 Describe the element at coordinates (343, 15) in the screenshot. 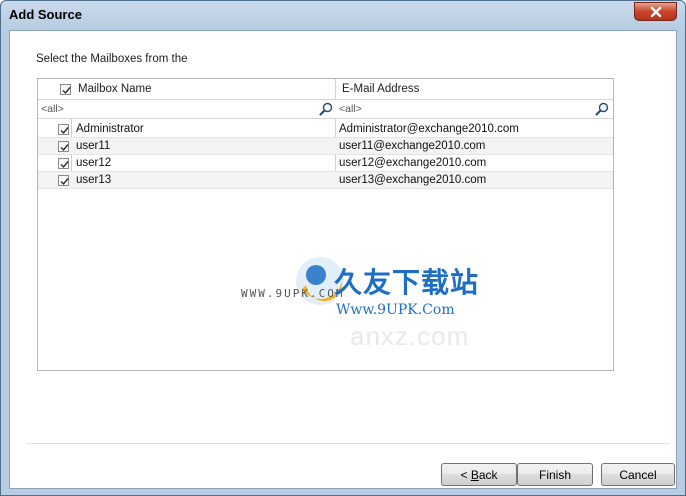

I see `title-bar: Add Source` at that location.